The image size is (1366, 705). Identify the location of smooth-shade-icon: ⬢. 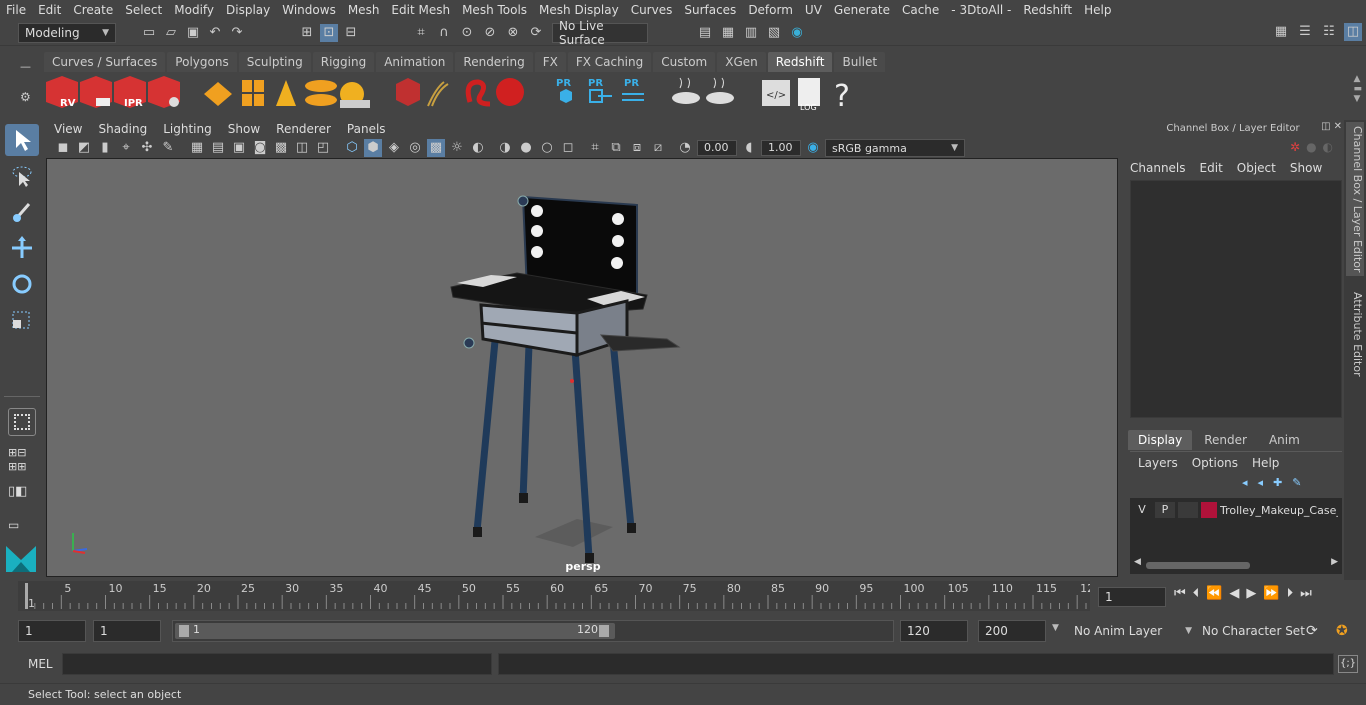
(373, 148).